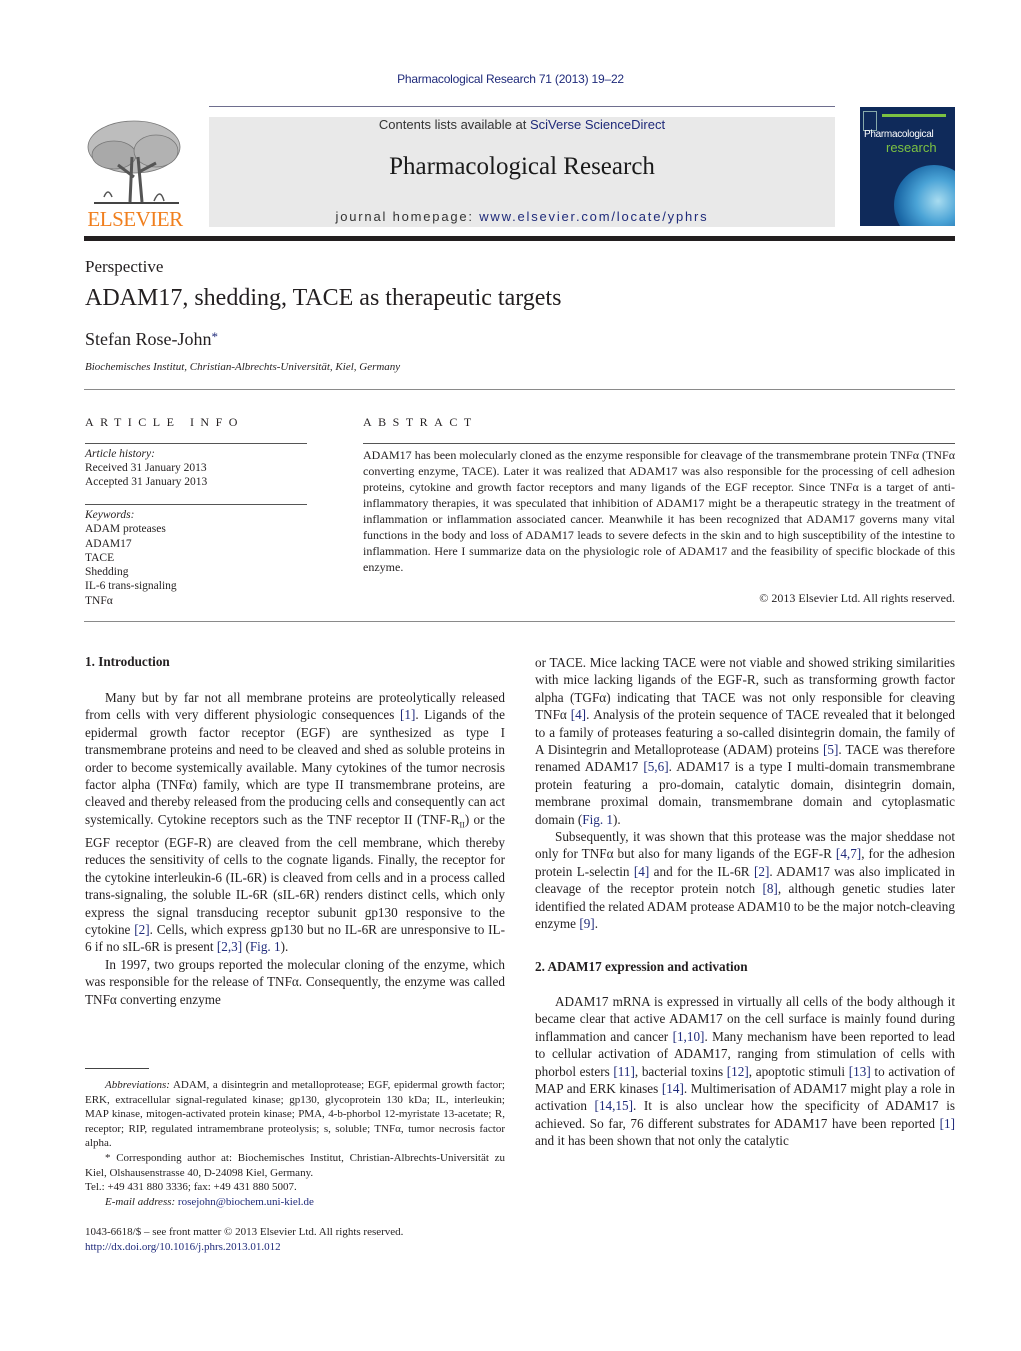 This screenshot has height=1351, width=1021. Describe the element at coordinates (99, 600) in the screenshot. I see `keyword-item: TNFα` at that location.